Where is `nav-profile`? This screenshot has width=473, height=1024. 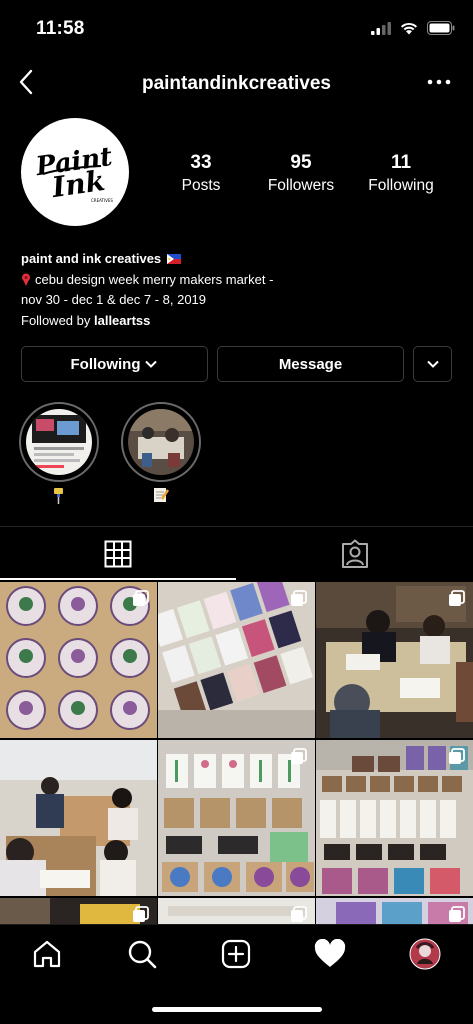 nav-profile is located at coordinates (425, 954).